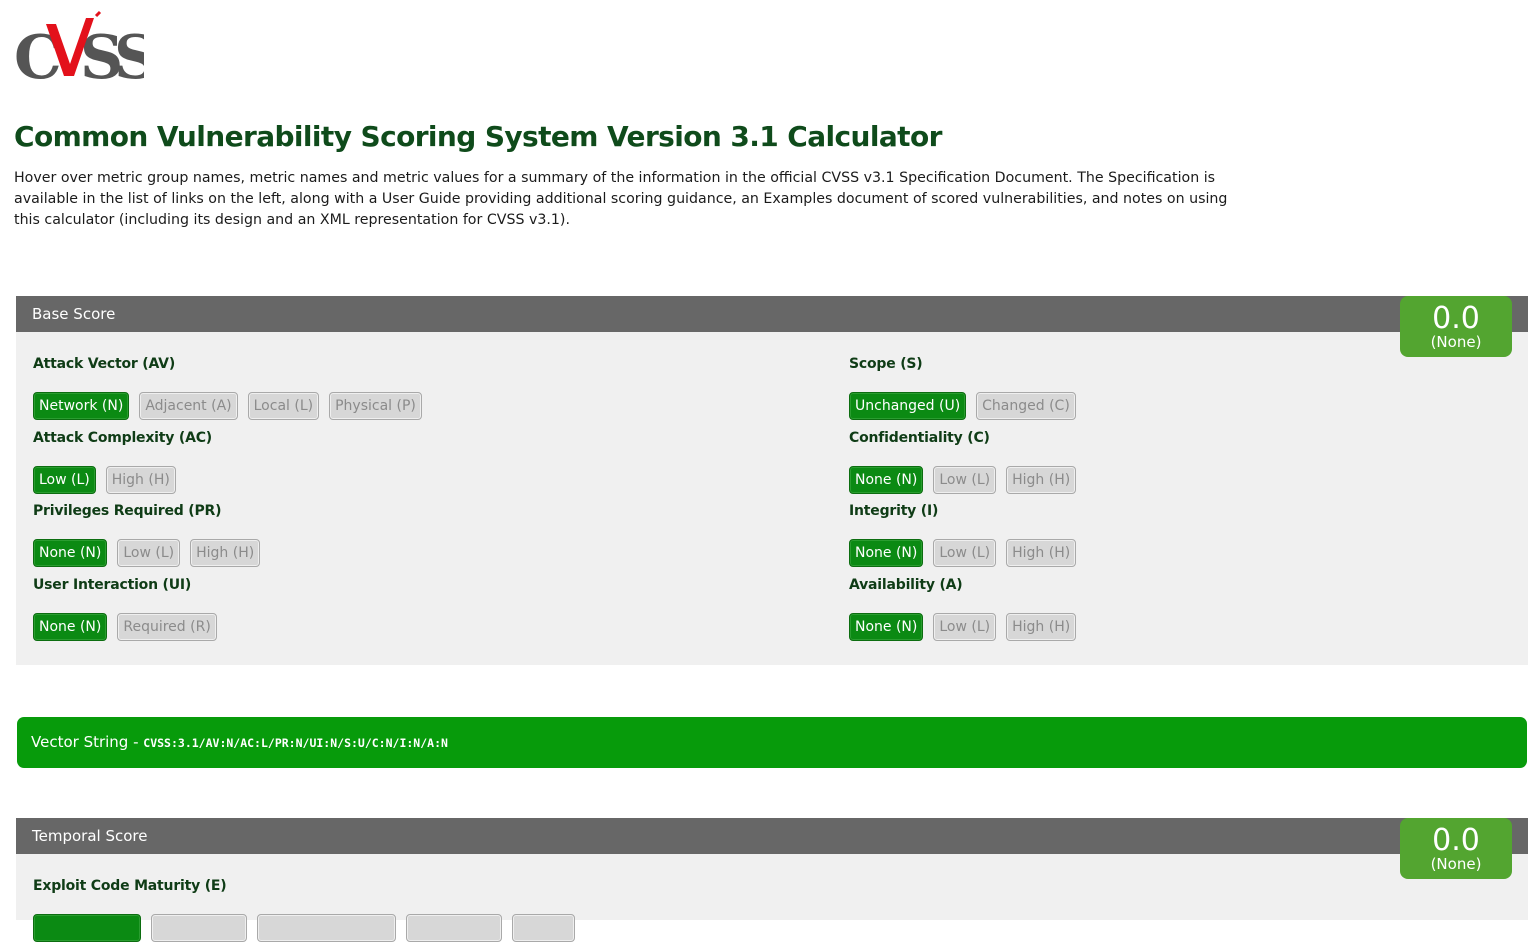 This screenshot has height=942, width=1532. I want to click on metric-options: None (N) Required (R), so click(125, 627).